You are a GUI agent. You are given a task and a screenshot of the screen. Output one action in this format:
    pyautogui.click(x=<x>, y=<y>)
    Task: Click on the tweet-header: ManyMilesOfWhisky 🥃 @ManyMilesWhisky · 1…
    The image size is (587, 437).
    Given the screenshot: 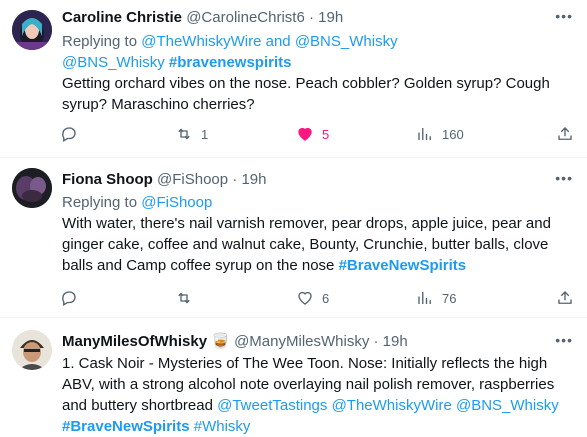 What is the action you would take?
    pyautogui.click(x=318, y=342)
    